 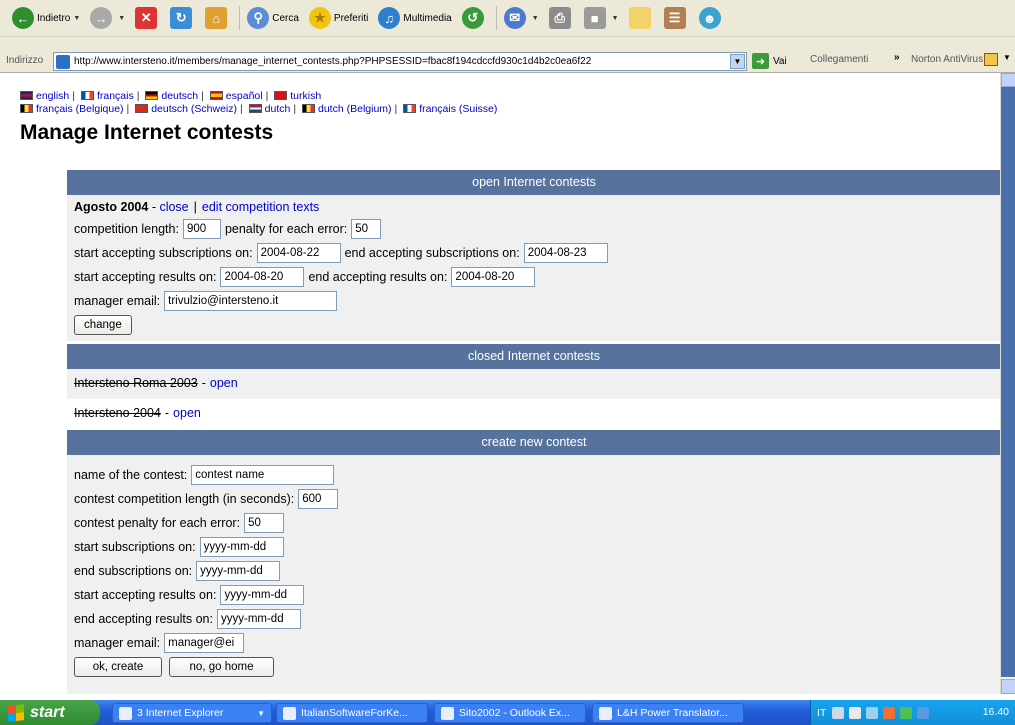 What do you see at coordinates (182, 18) in the screenshot?
I see `refresh-button: ↻` at bounding box center [182, 18].